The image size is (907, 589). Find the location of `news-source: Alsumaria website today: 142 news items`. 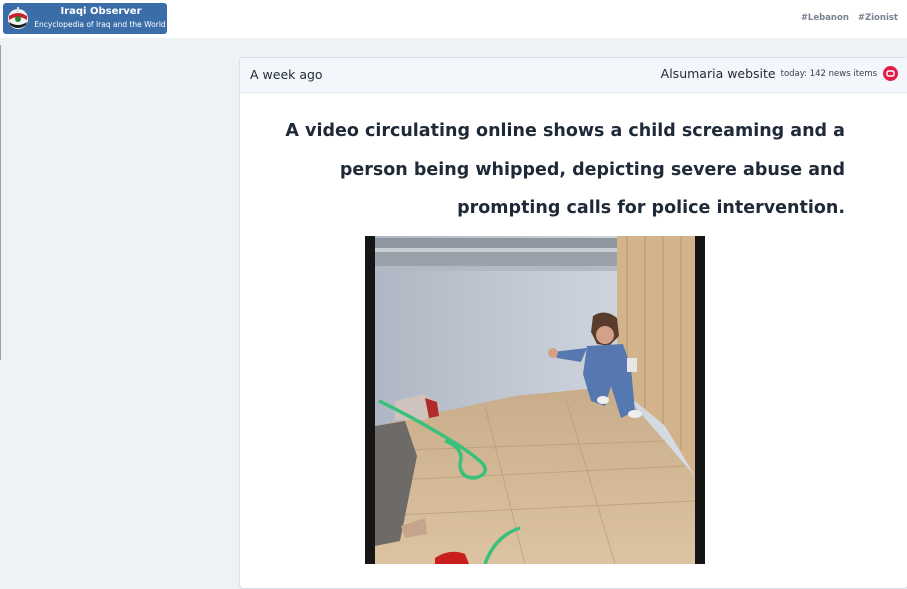

news-source: Alsumaria website today: 142 news items is located at coordinates (779, 73).